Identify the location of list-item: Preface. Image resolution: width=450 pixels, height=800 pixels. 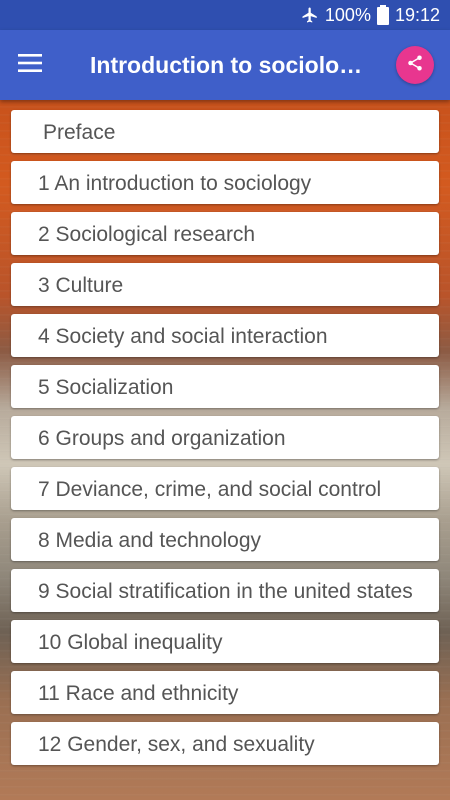
(225, 131).